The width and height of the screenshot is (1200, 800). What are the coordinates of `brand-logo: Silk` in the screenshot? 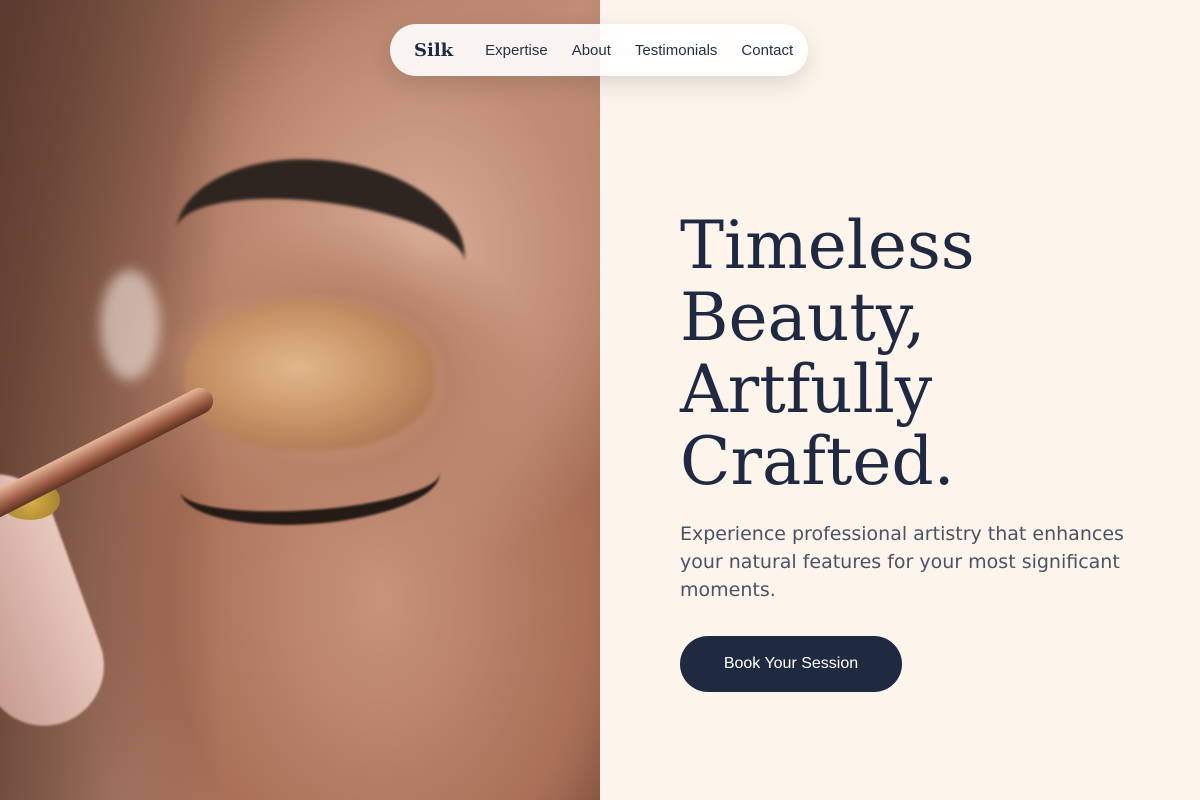 It's located at (433, 50).